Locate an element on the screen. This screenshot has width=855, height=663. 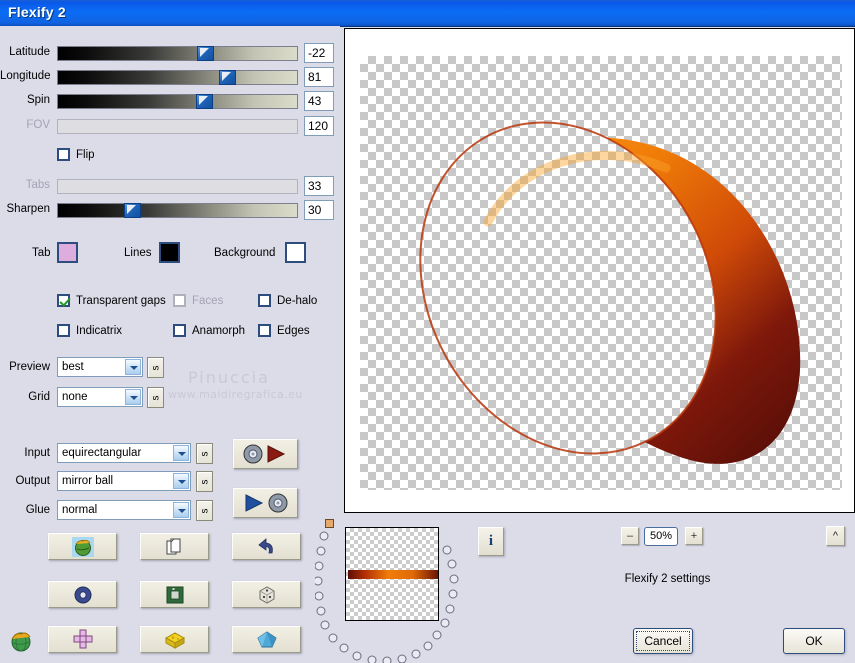
zoom-in-button: + is located at coordinates (694, 536).